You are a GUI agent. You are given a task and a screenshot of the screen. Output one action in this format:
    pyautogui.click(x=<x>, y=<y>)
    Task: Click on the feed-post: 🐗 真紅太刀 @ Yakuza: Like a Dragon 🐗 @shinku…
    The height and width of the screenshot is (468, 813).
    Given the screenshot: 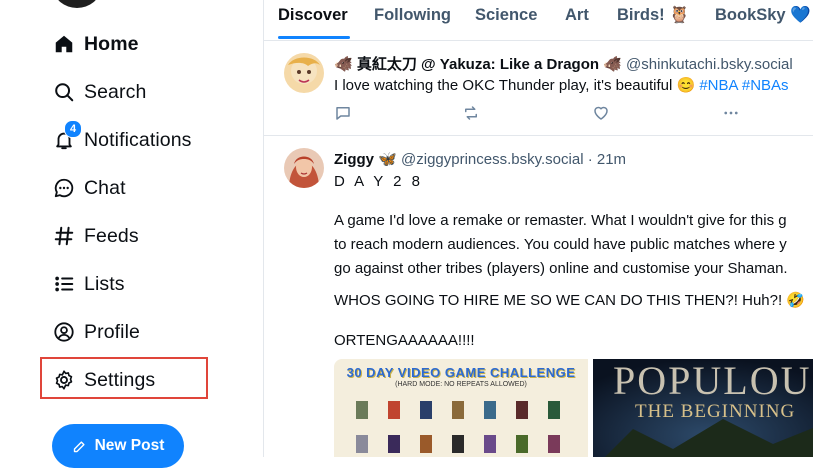 What is the action you would take?
    pyautogui.click(x=538, y=88)
    